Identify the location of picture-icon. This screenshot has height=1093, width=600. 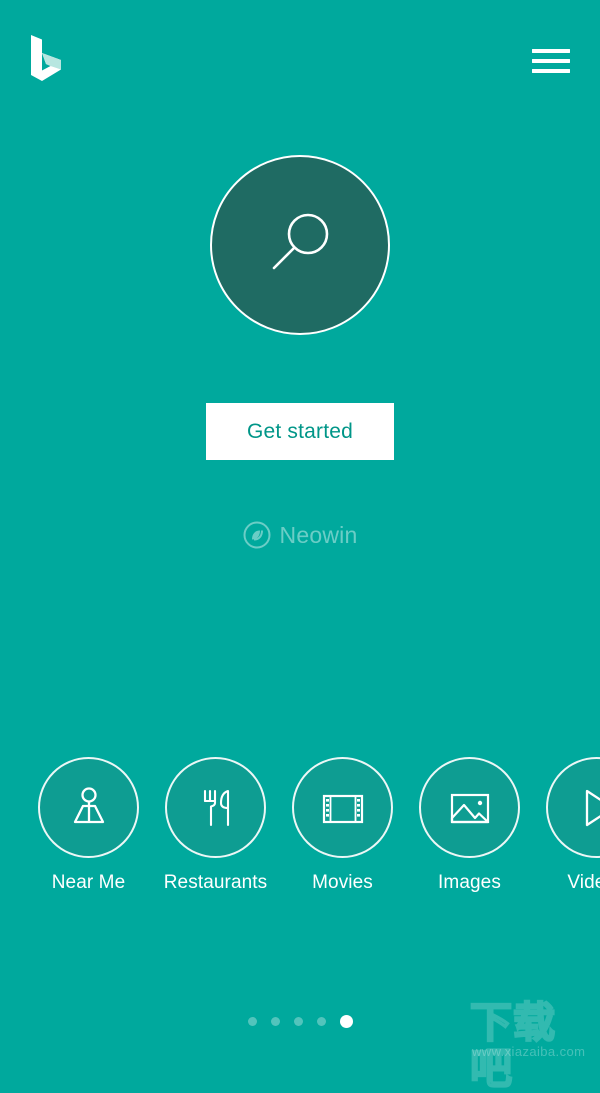
(470, 808).